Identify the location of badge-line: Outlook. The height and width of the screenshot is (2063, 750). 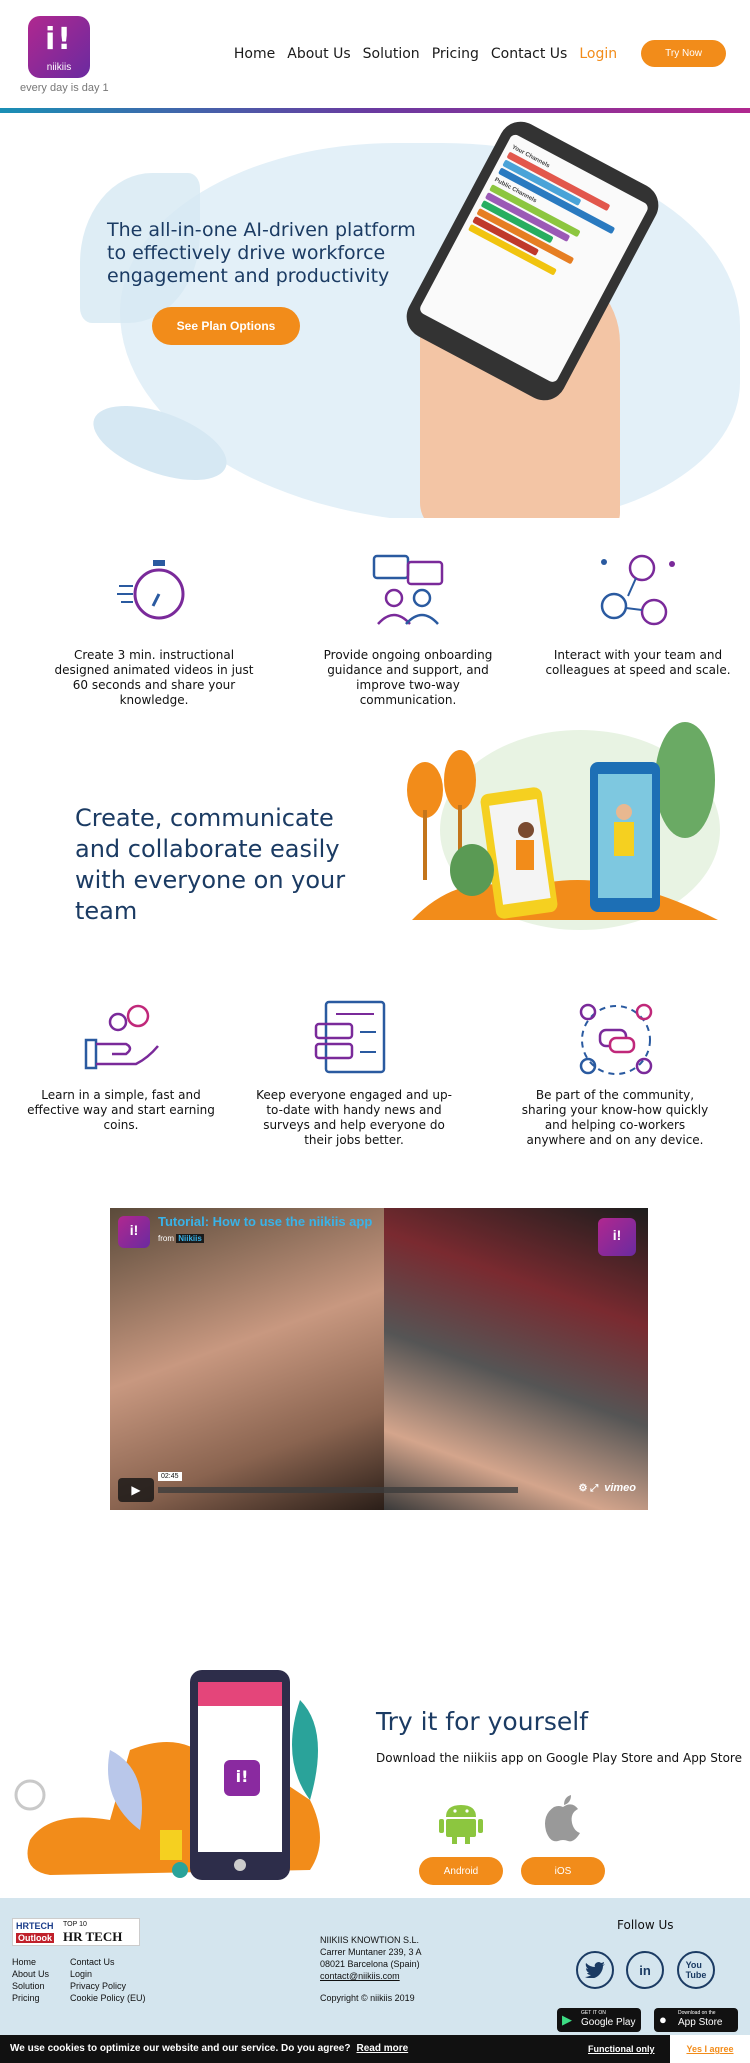
(35, 1938).